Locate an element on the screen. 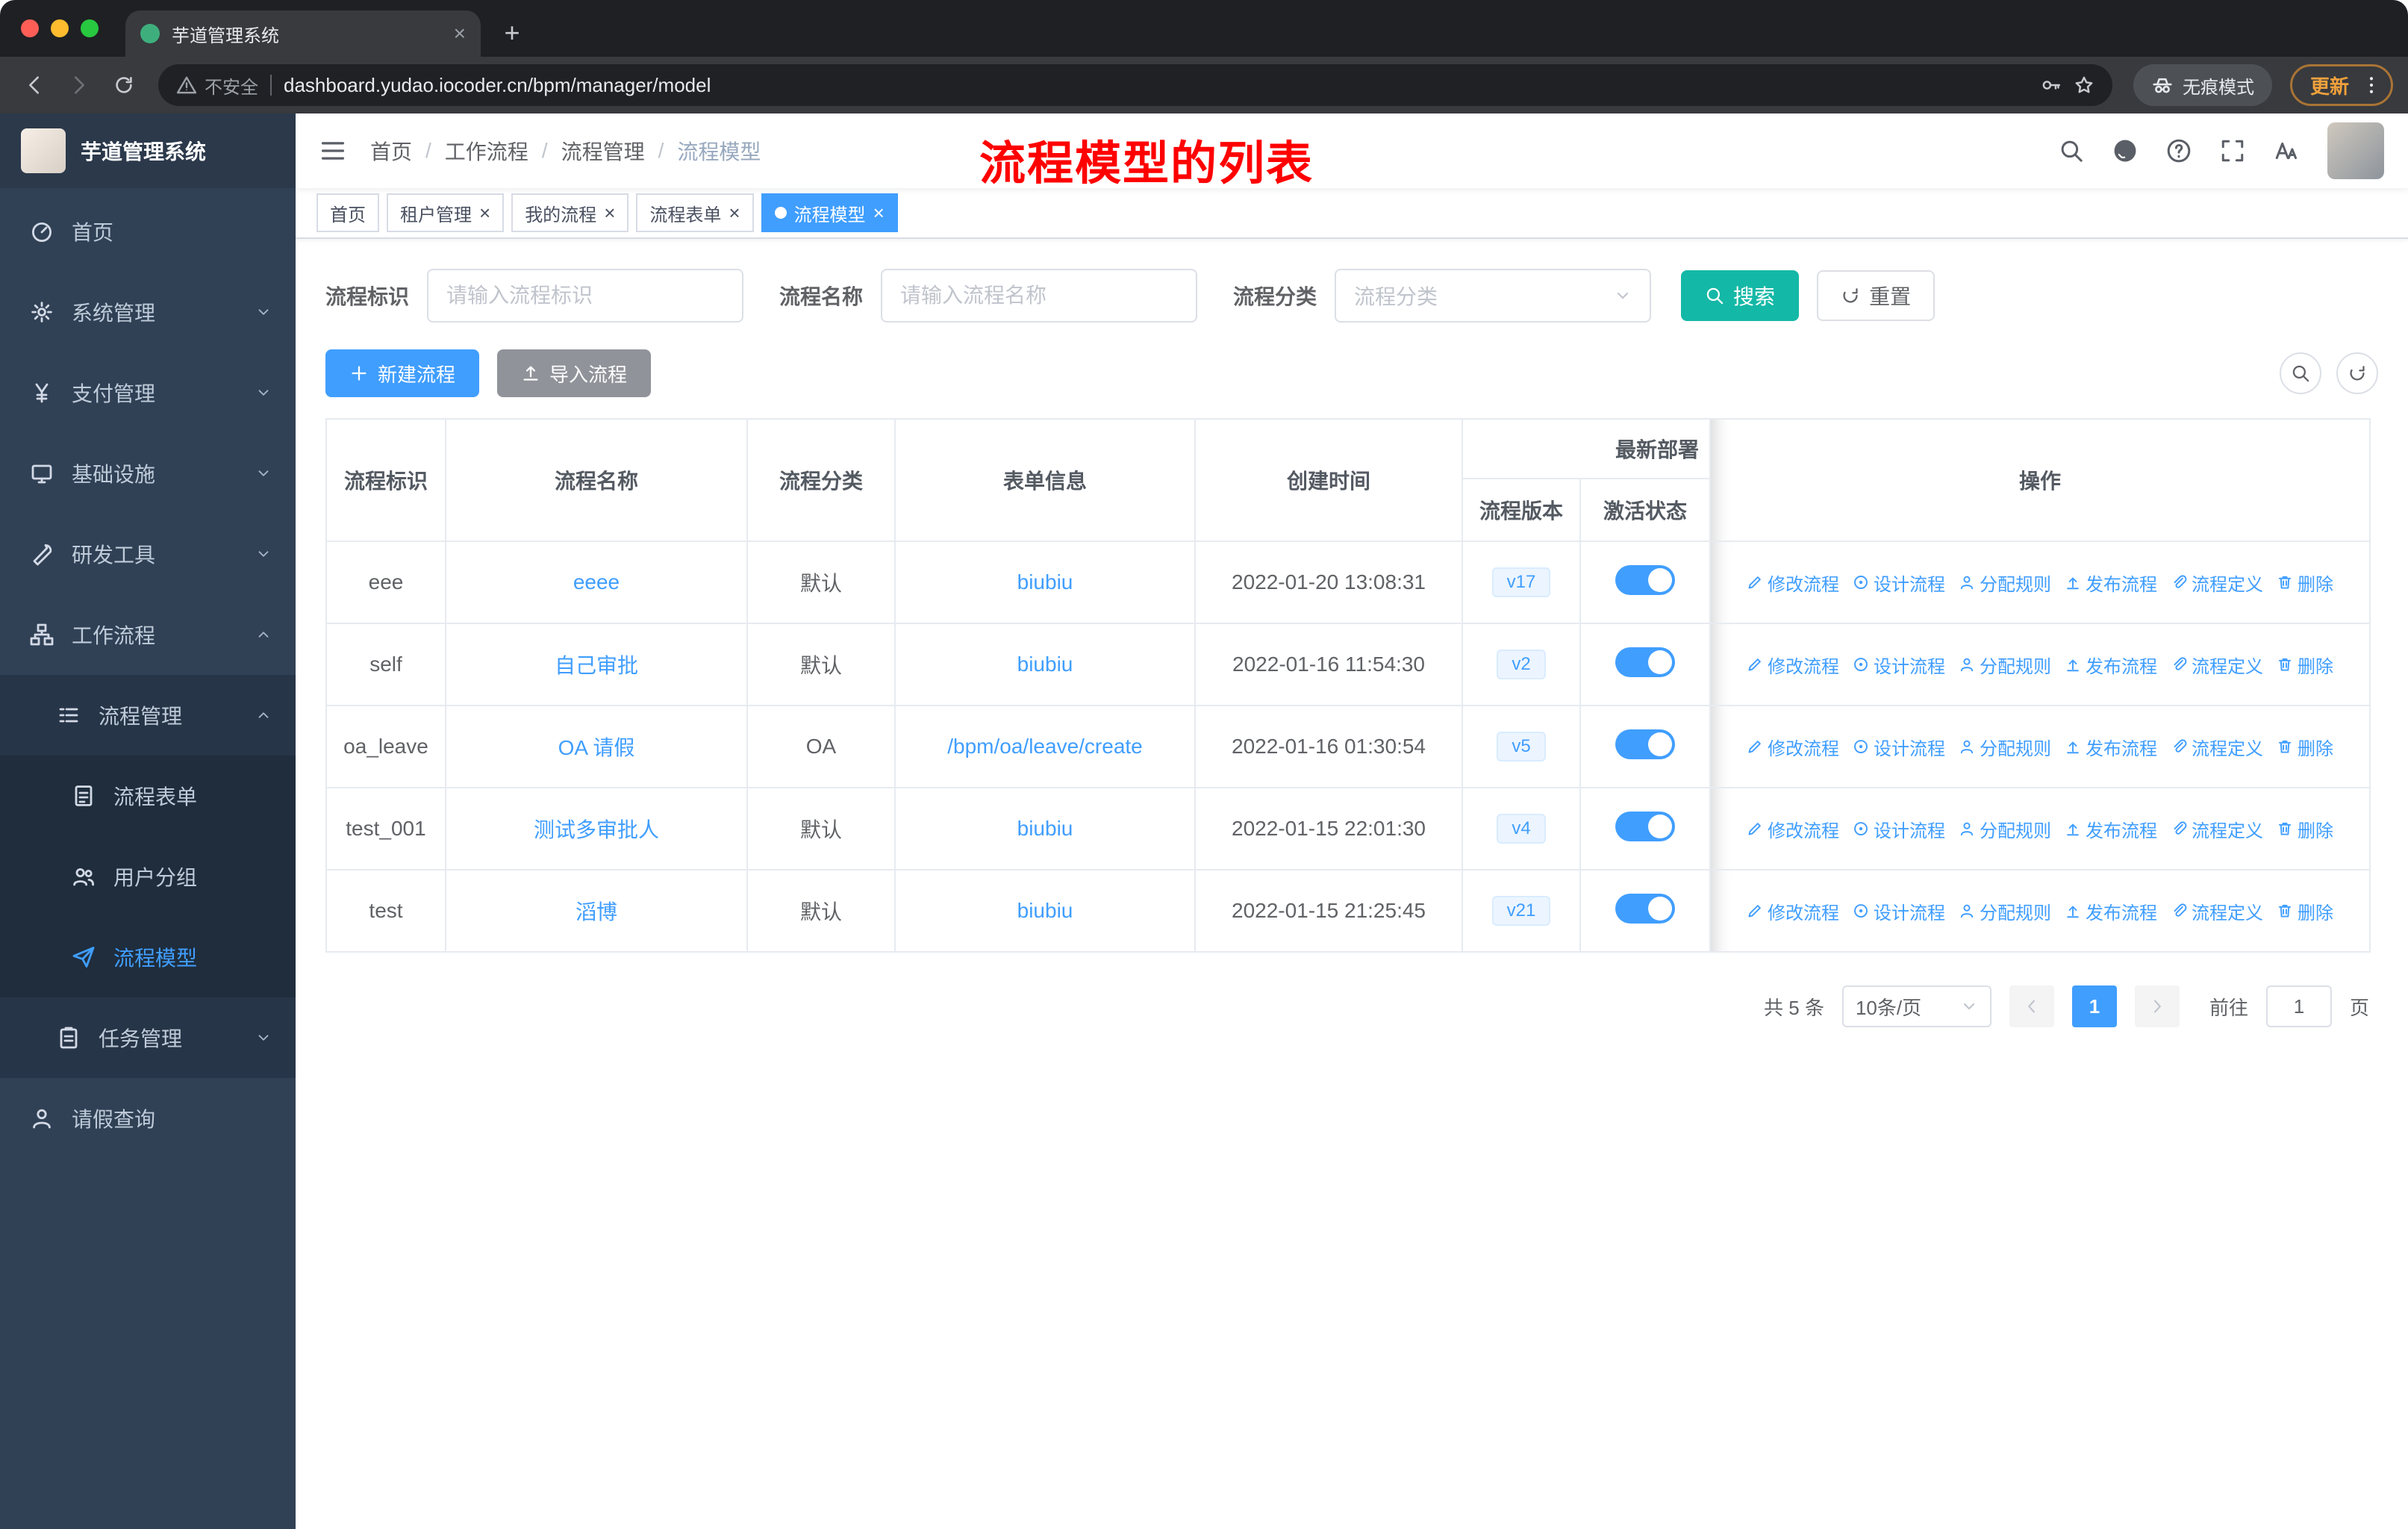 The image size is (2408, 1529). browser-tab: 芋道管理系统 × is located at coordinates (303, 33).